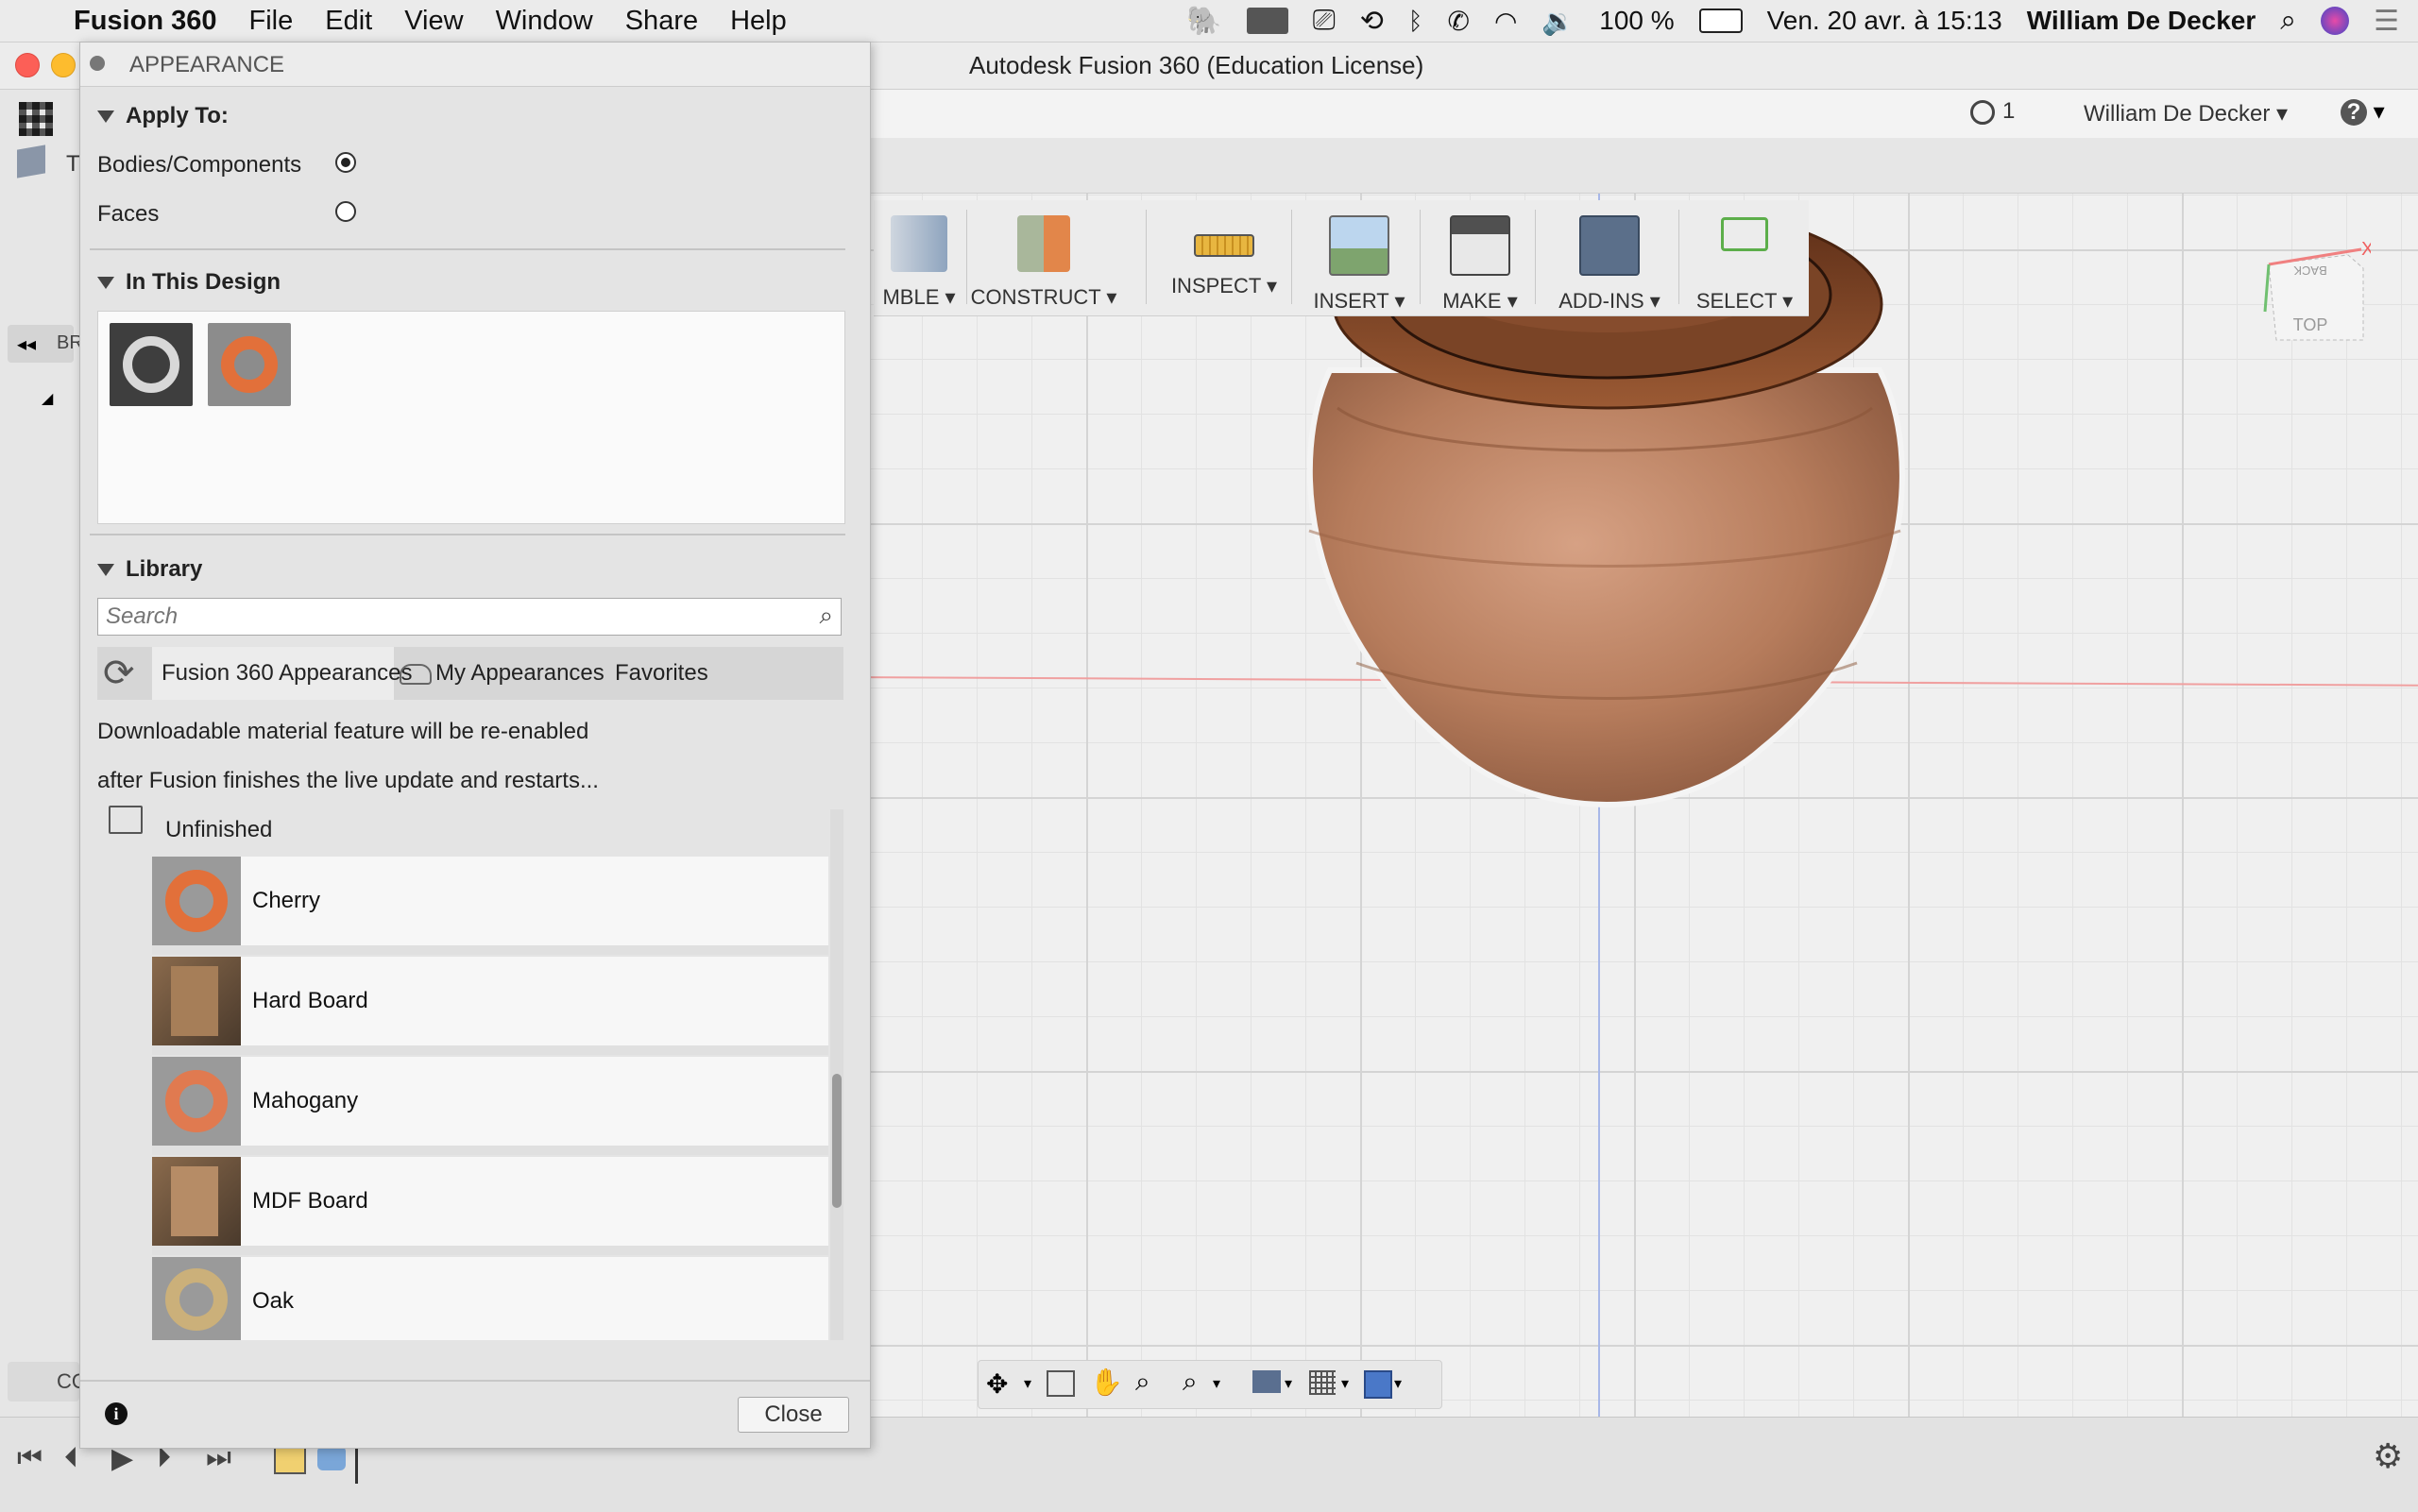 The image size is (2418, 1512). Describe the element at coordinates (2186, 113) in the screenshot. I see `user-menu: William De Decker ▾` at that location.